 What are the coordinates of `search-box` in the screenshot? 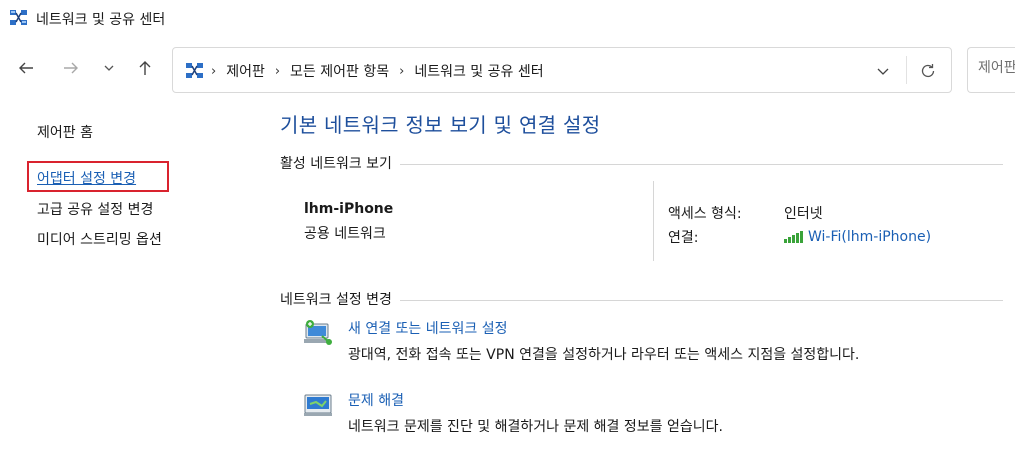 It's located at (991, 70).